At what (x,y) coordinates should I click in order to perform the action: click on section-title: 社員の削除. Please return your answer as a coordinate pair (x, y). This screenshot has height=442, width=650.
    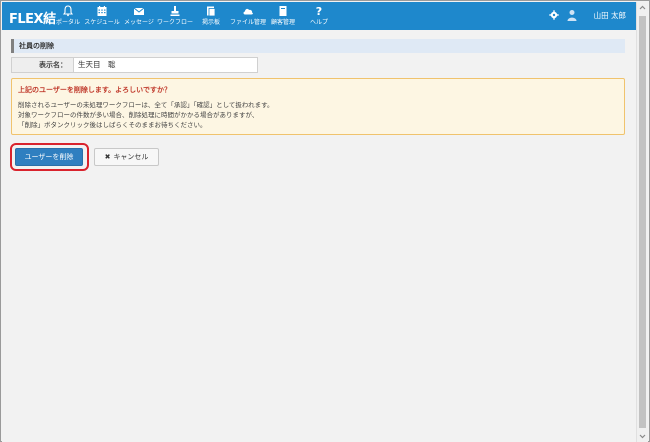
    Looking at the image, I should click on (318, 46).